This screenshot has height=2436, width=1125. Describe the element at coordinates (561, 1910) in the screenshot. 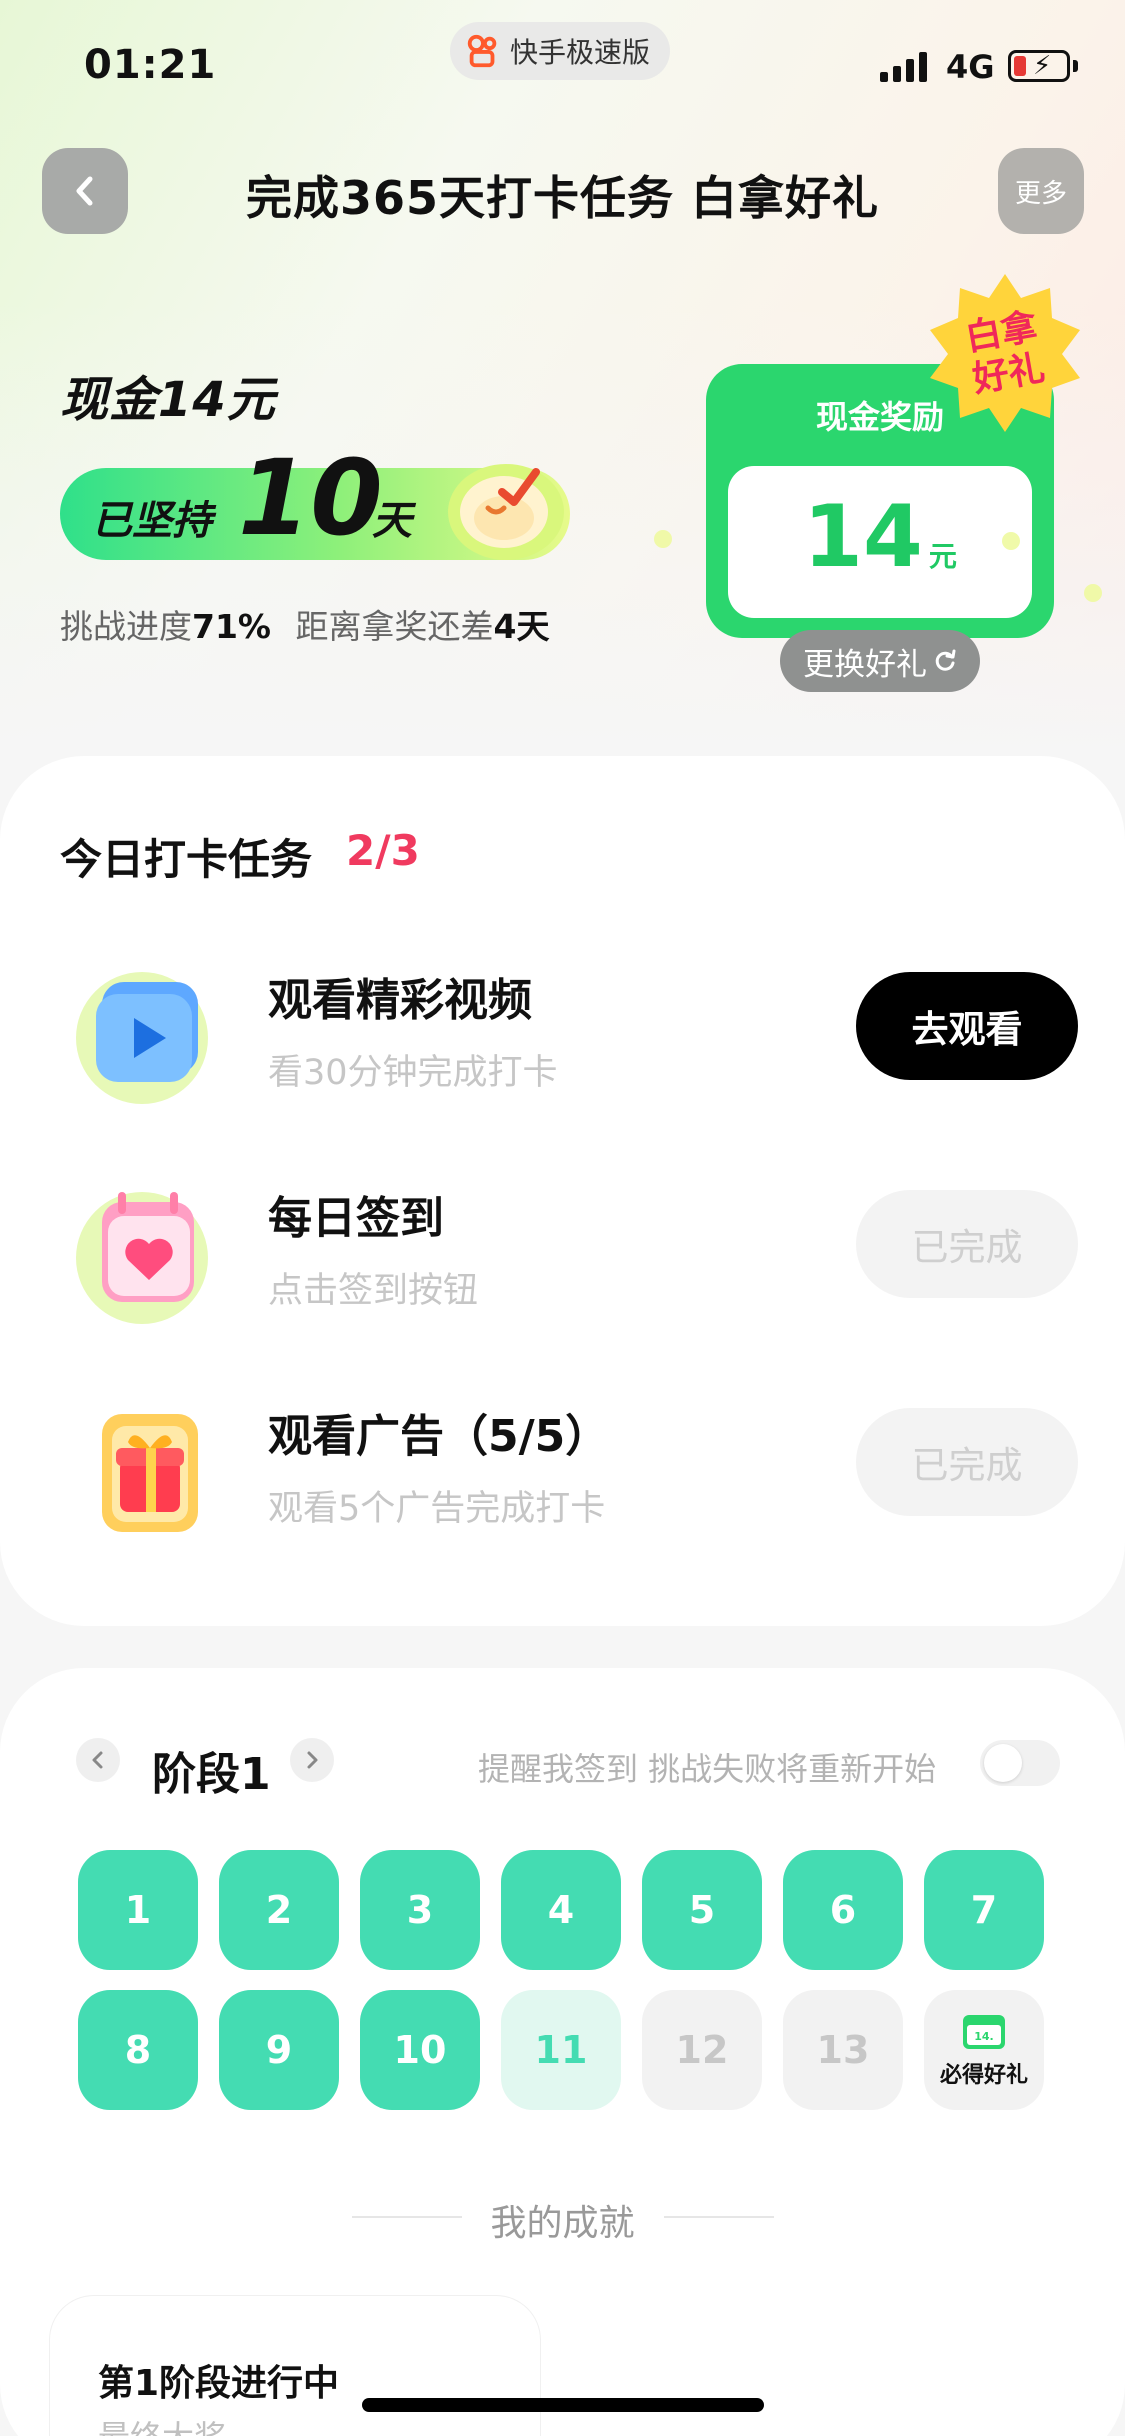

I see `day-cell-4: 4` at that location.